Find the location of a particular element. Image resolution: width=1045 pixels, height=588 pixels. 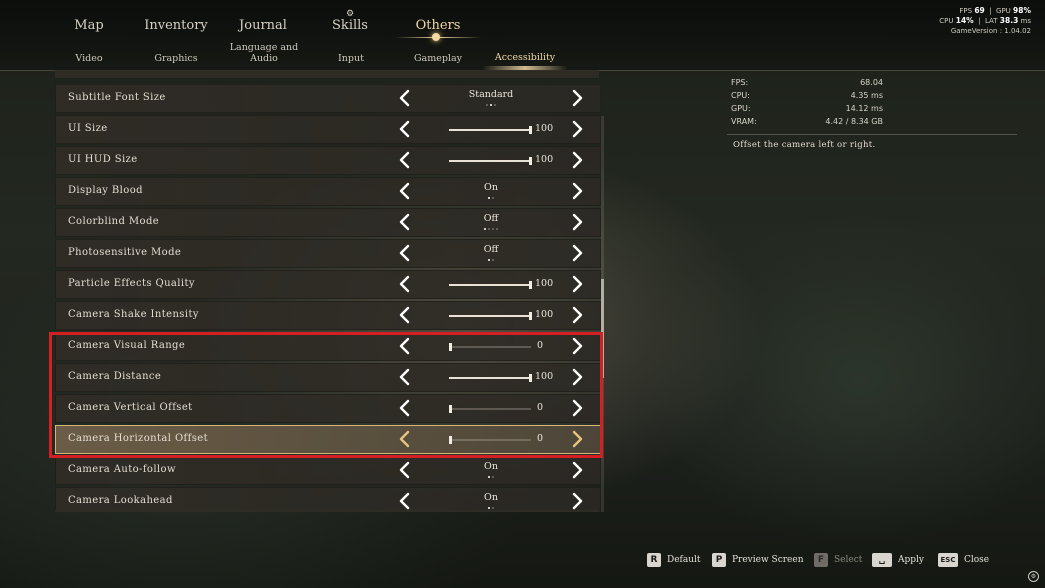

setting-label: Display Blood is located at coordinates (105, 190).